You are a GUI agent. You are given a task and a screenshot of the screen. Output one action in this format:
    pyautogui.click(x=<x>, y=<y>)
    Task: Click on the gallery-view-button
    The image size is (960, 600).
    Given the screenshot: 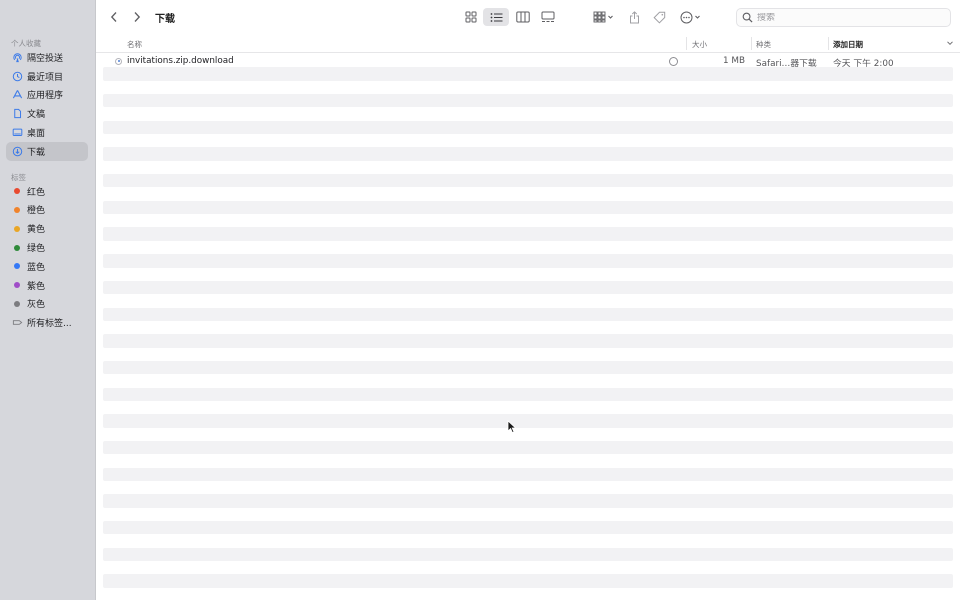 What is the action you would take?
    pyautogui.click(x=548, y=17)
    